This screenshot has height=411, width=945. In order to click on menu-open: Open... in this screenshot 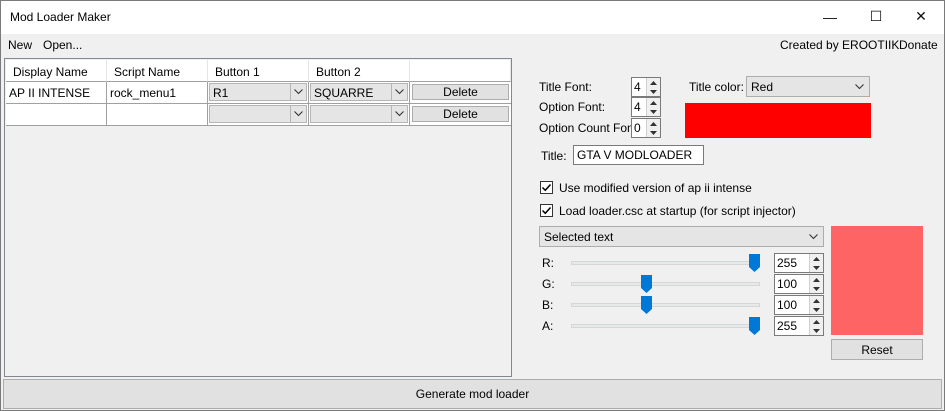, I will do `click(62, 45)`.